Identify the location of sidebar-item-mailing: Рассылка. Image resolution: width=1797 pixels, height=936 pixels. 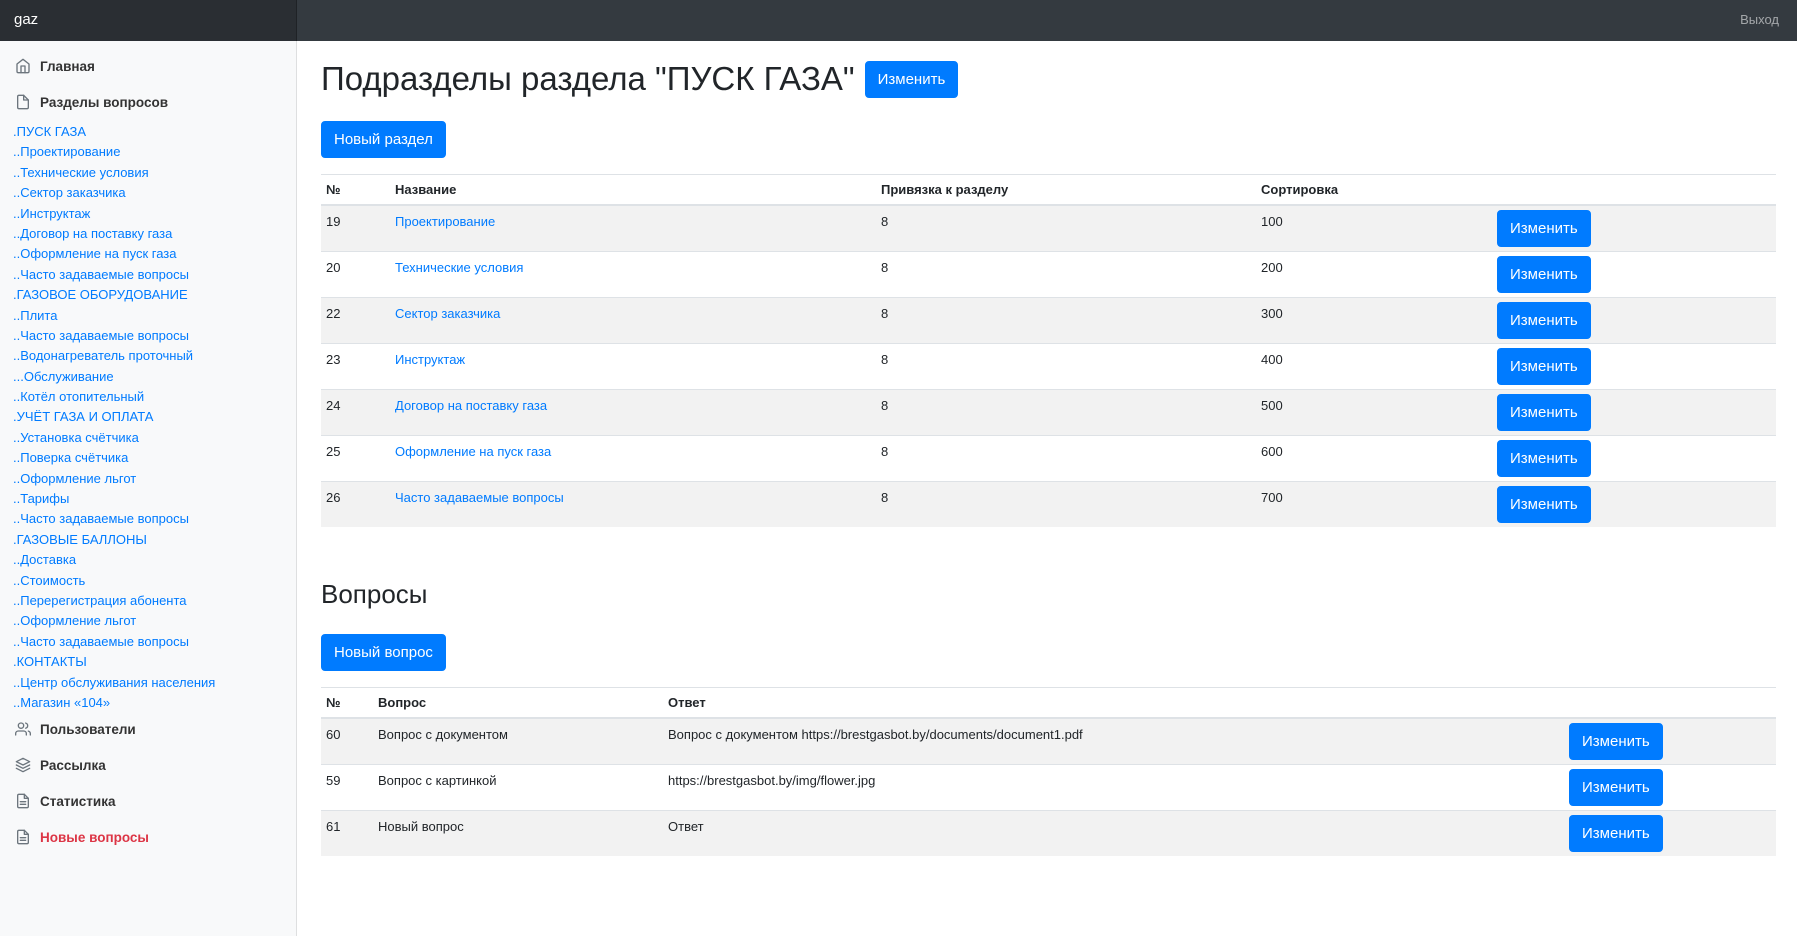
(53, 765).